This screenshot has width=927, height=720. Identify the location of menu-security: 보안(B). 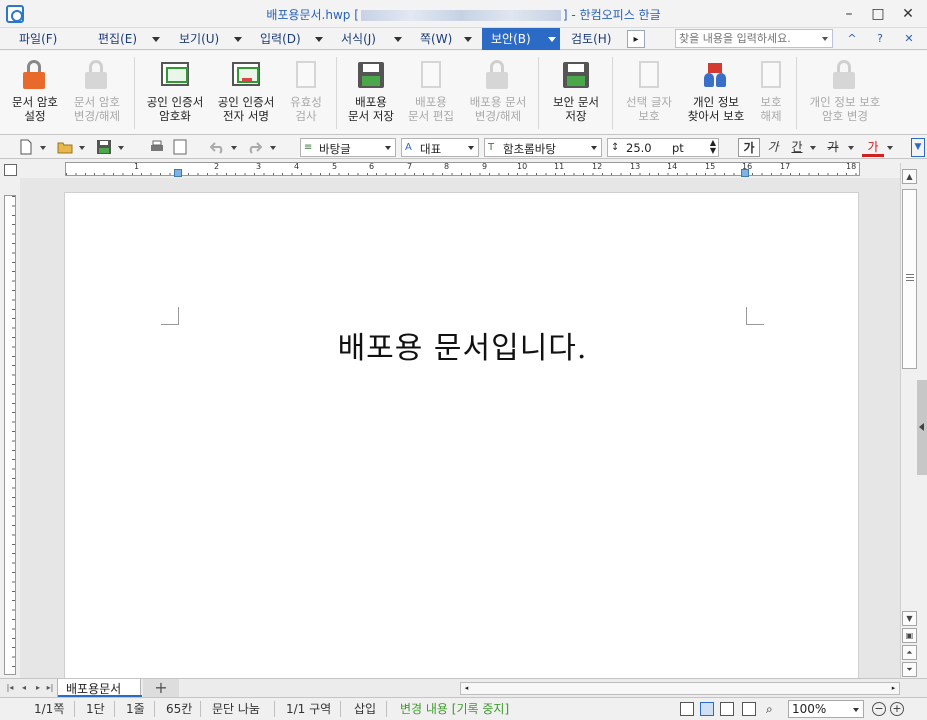
(521, 39).